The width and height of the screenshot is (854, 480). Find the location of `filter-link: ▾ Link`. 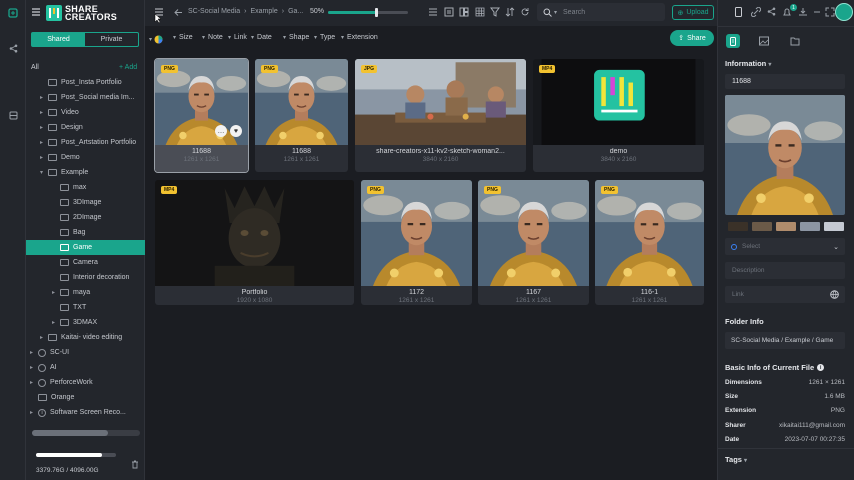

filter-link: ▾ Link is located at coordinates (237, 37).